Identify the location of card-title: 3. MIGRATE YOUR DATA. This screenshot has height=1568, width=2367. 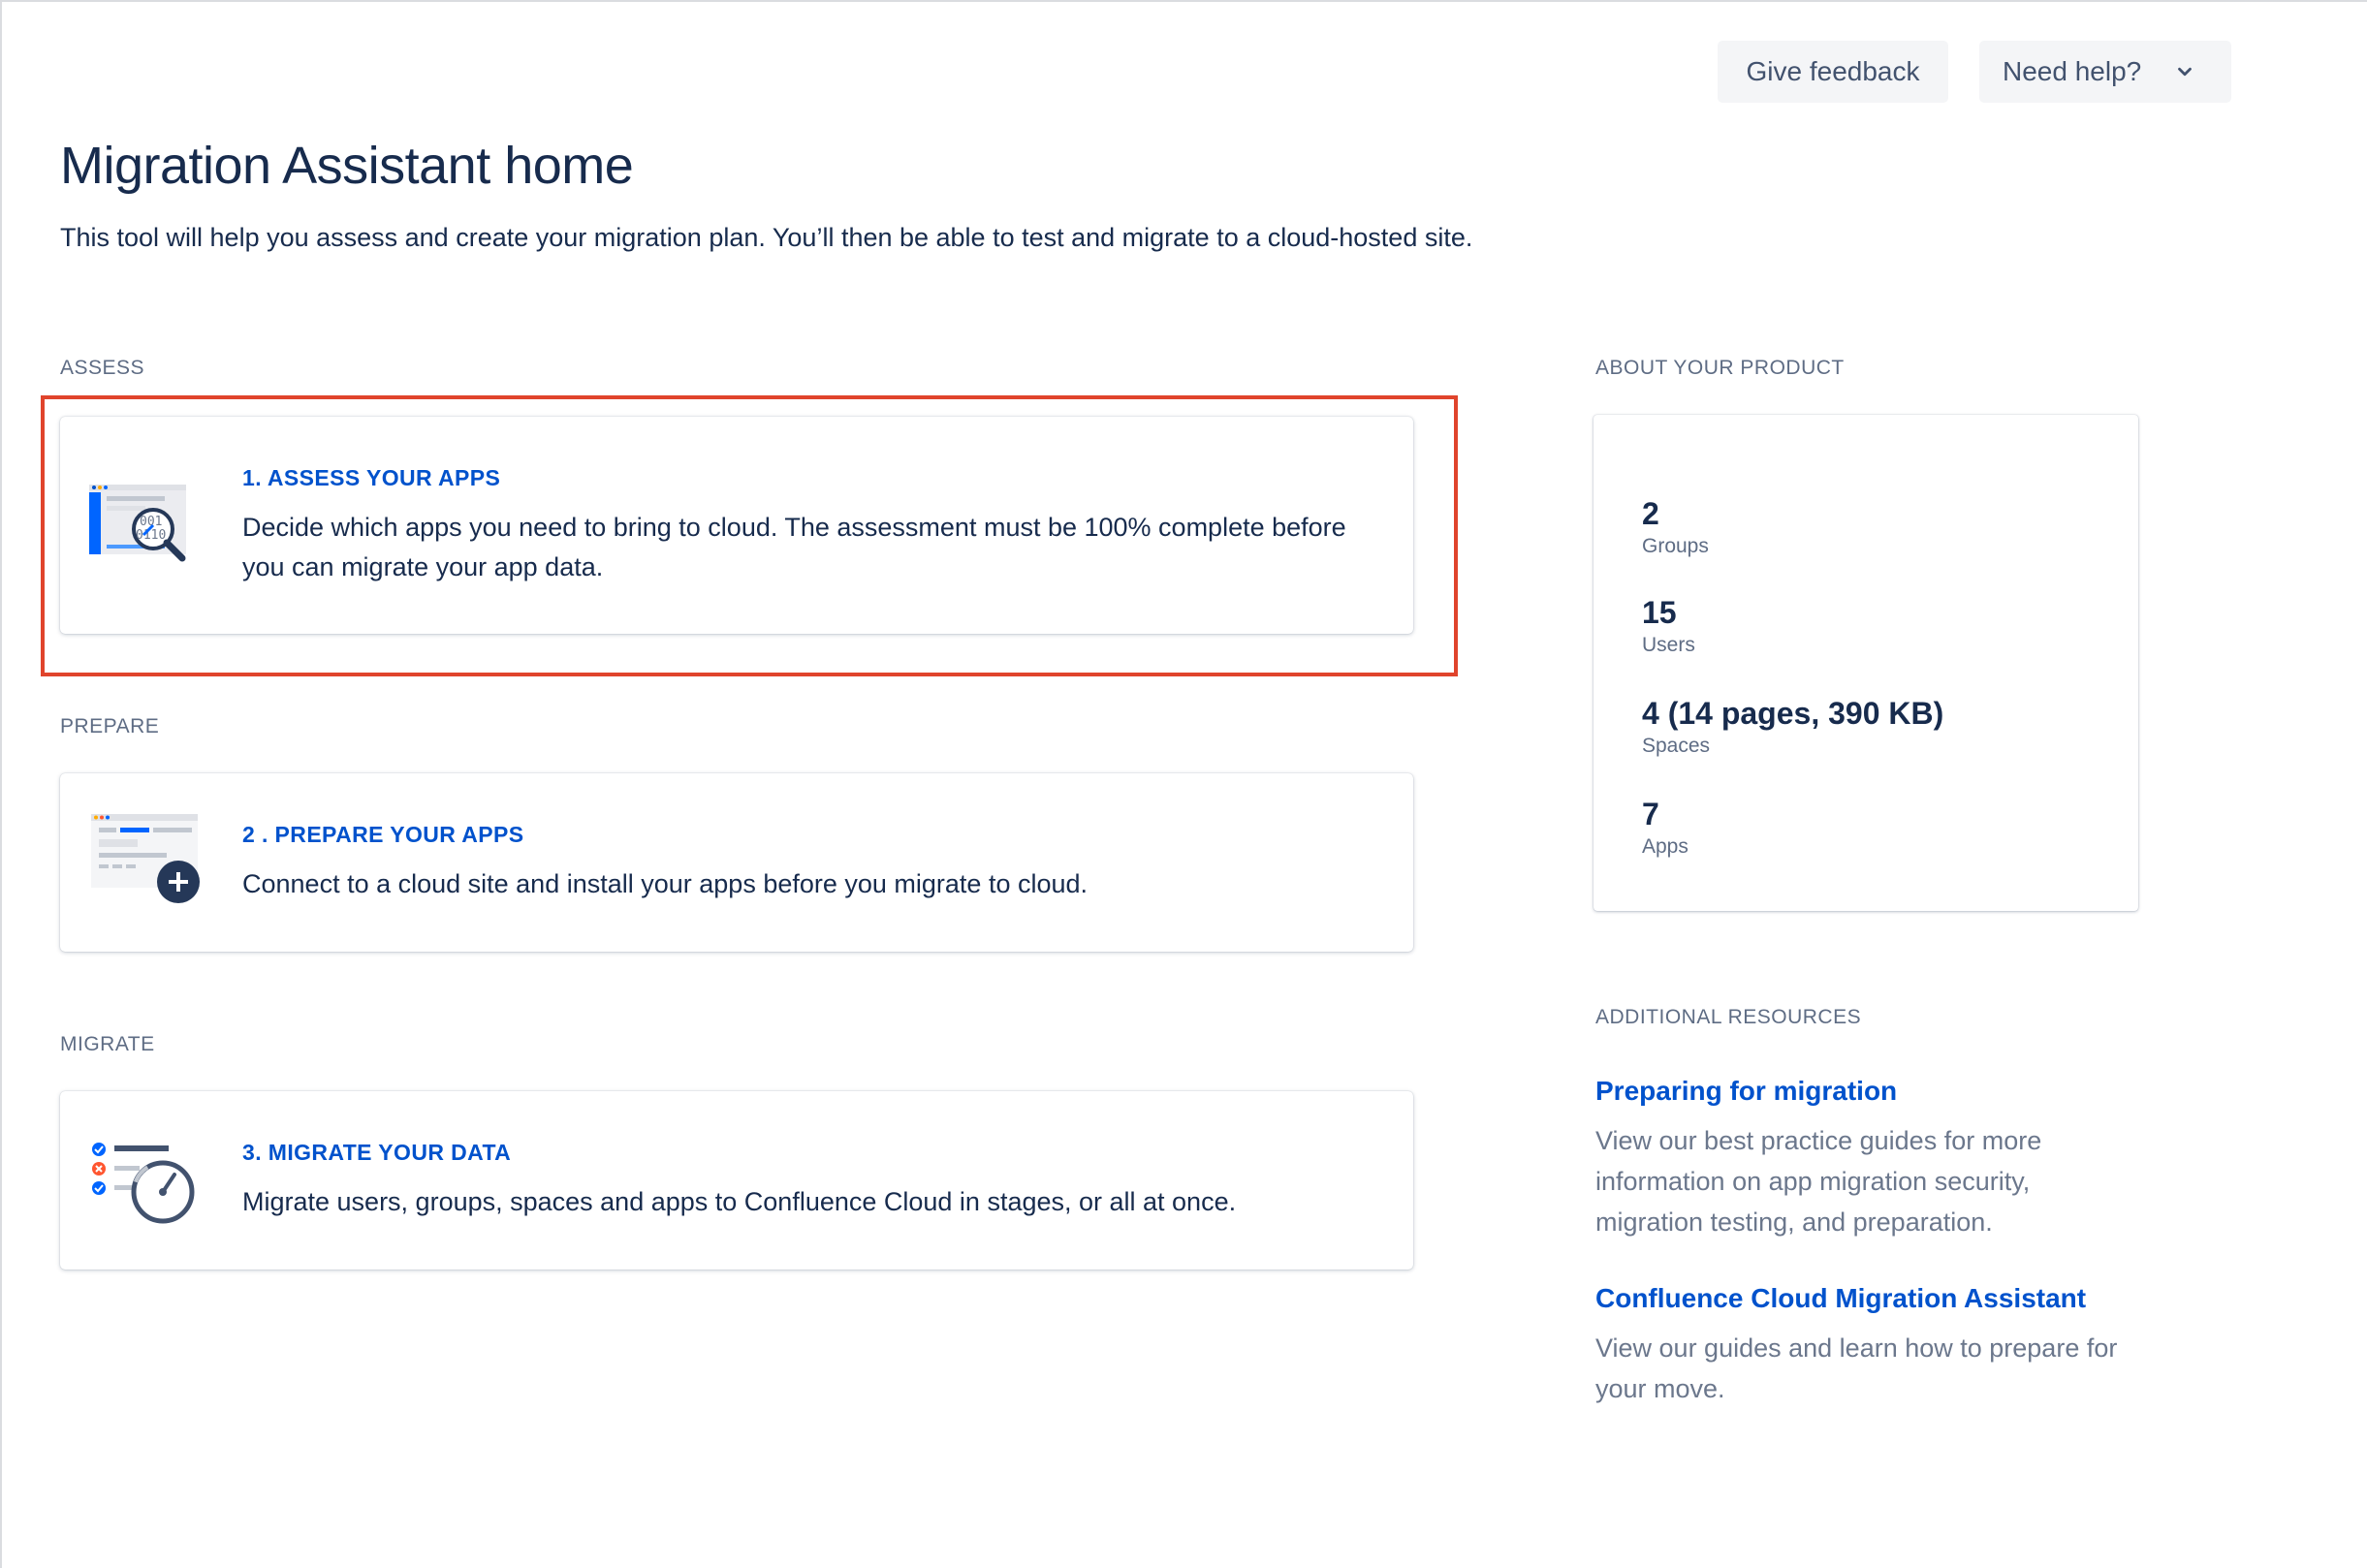
(376, 1153).